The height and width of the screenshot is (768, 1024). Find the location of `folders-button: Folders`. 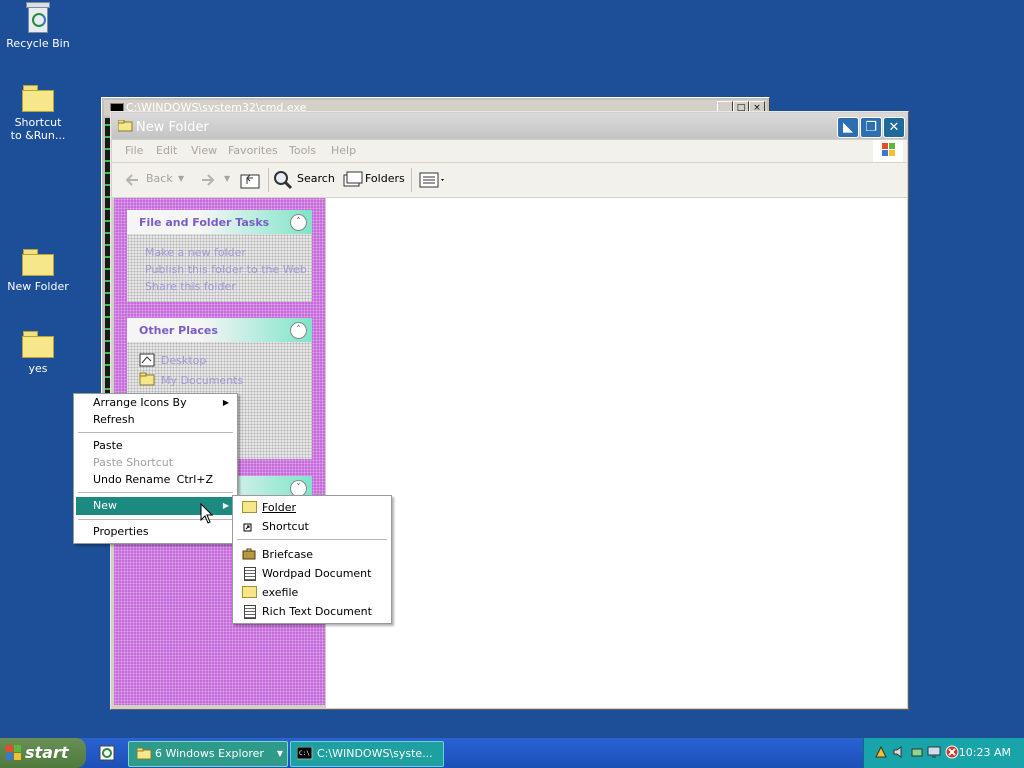

folders-button: Folders is located at coordinates (385, 178).